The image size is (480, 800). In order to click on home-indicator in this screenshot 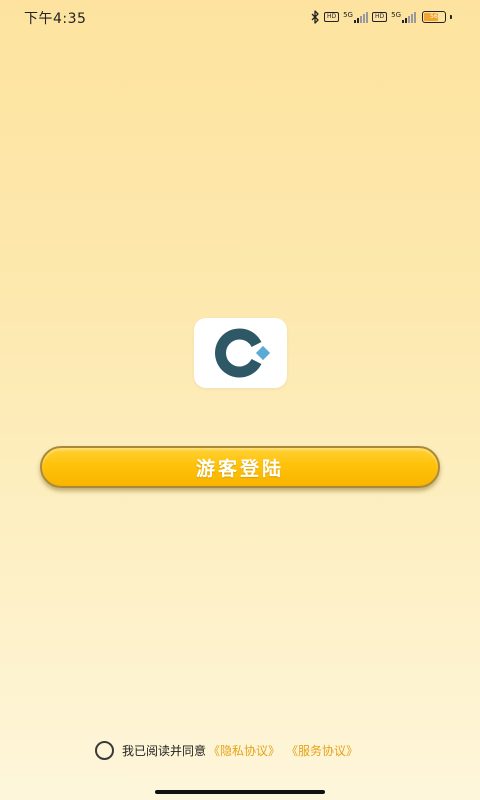, I will do `click(240, 792)`.